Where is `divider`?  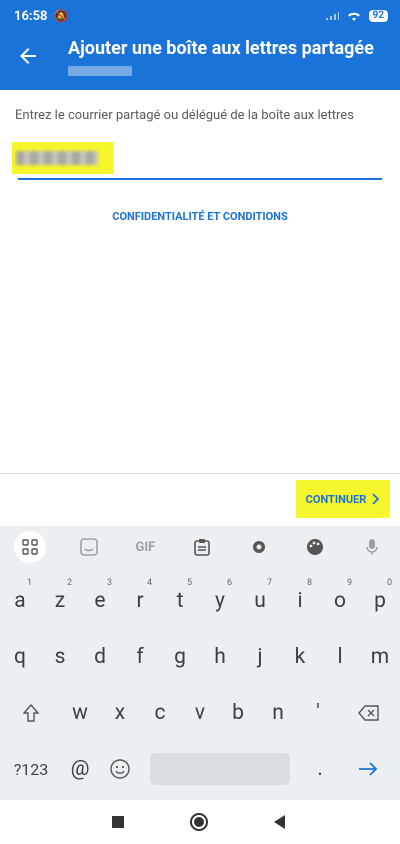
divider is located at coordinates (200, 473).